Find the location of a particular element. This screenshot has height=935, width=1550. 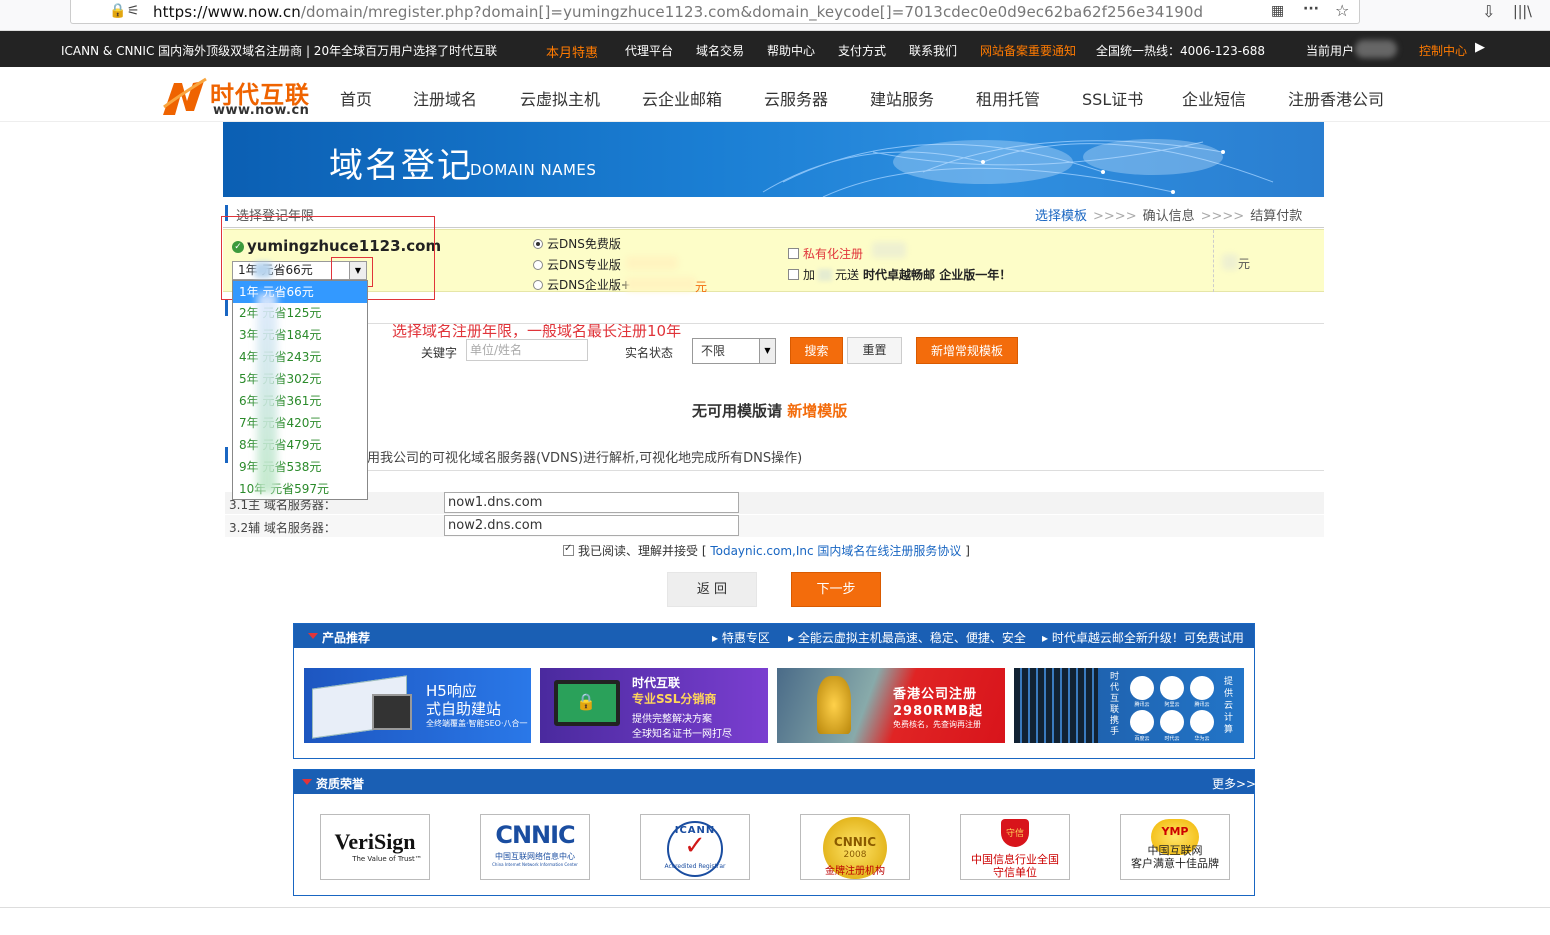

link-domain-trade: 域名交易 is located at coordinates (720, 50).